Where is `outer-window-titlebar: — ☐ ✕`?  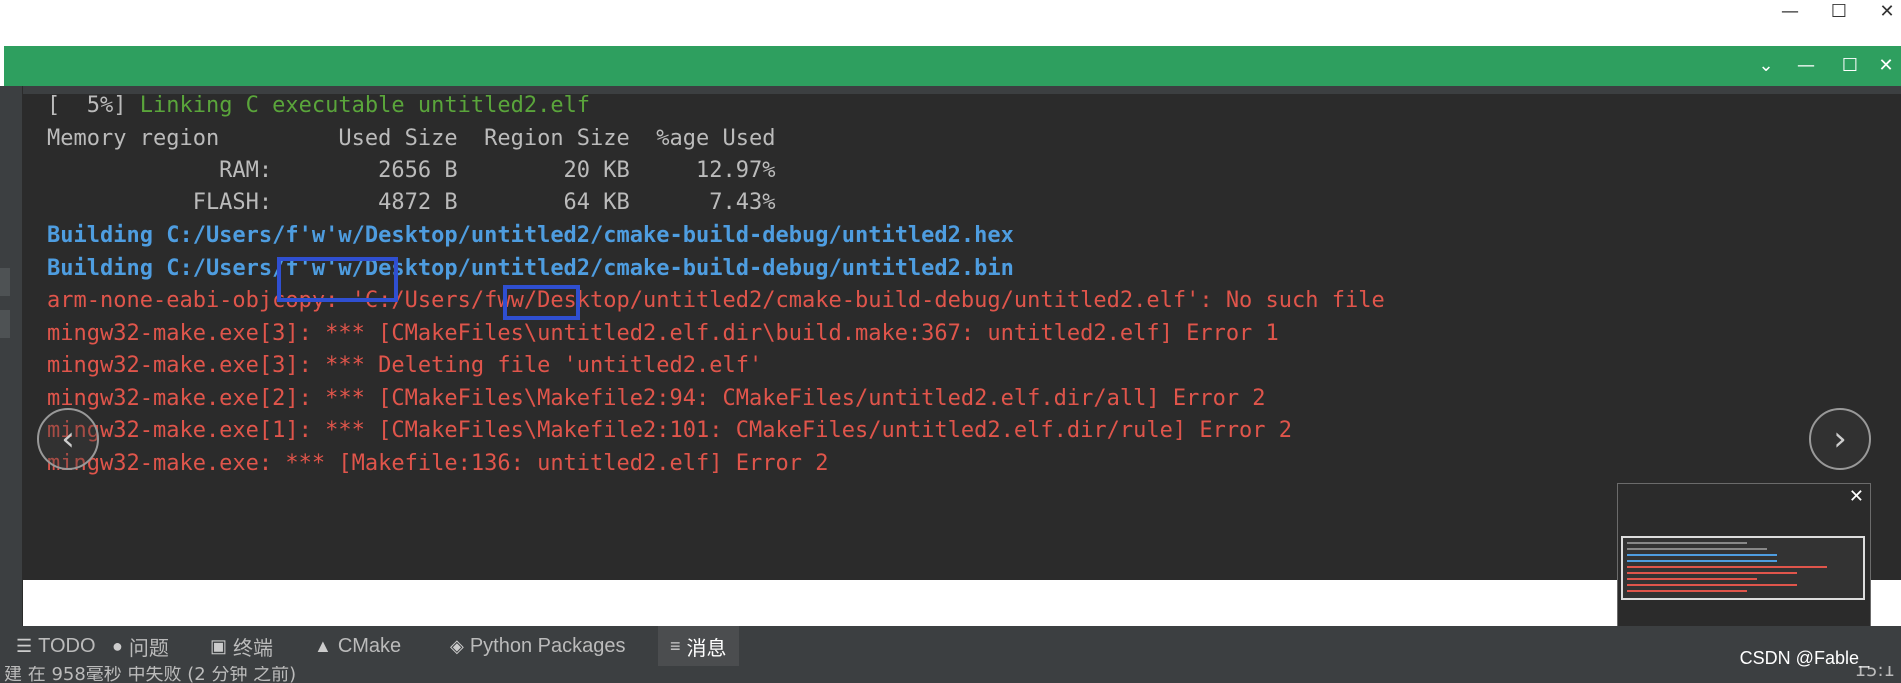
outer-window-titlebar: — ☐ ✕ is located at coordinates (950, 23).